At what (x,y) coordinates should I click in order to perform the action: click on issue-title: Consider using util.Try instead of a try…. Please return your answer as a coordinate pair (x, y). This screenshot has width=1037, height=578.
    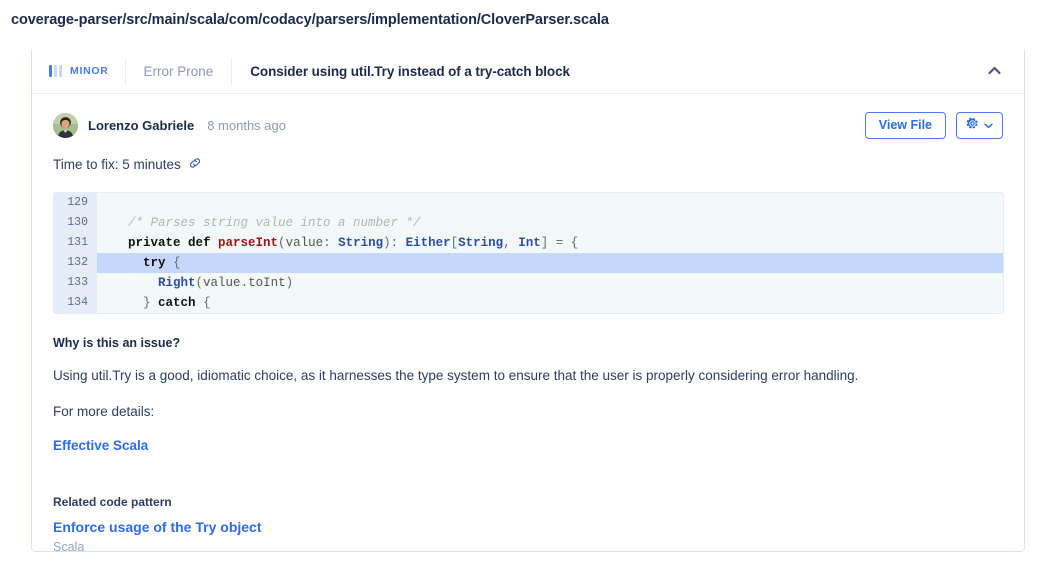
    Looking at the image, I should click on (410, 71).